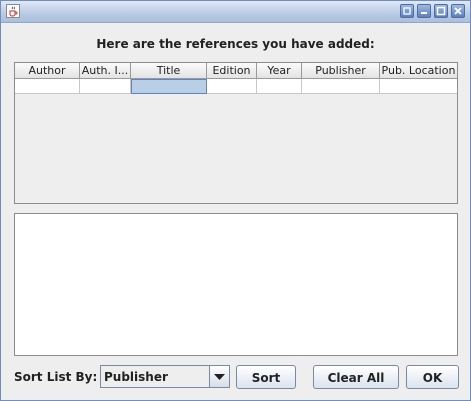  Describe the element at coordinates (418, 86) in the screenshot. I see `table-cell-pub-location` at that location.